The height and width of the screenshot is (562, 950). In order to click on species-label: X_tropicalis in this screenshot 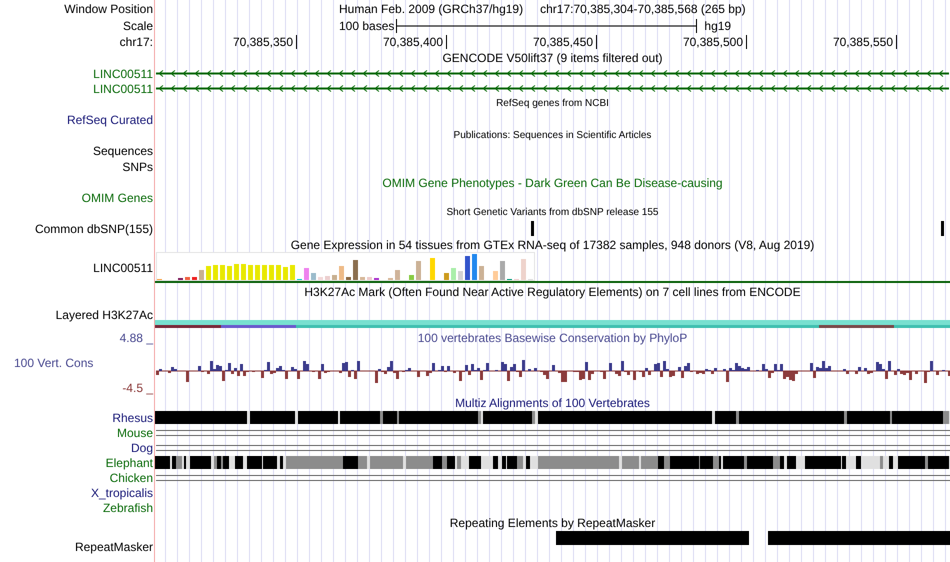, I will do `click(121, 493)`.